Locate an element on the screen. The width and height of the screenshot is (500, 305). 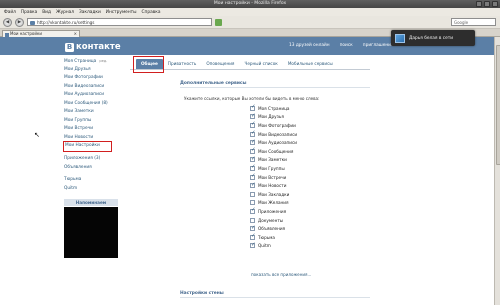
search-input: Google is located at coordinates (473, 22).